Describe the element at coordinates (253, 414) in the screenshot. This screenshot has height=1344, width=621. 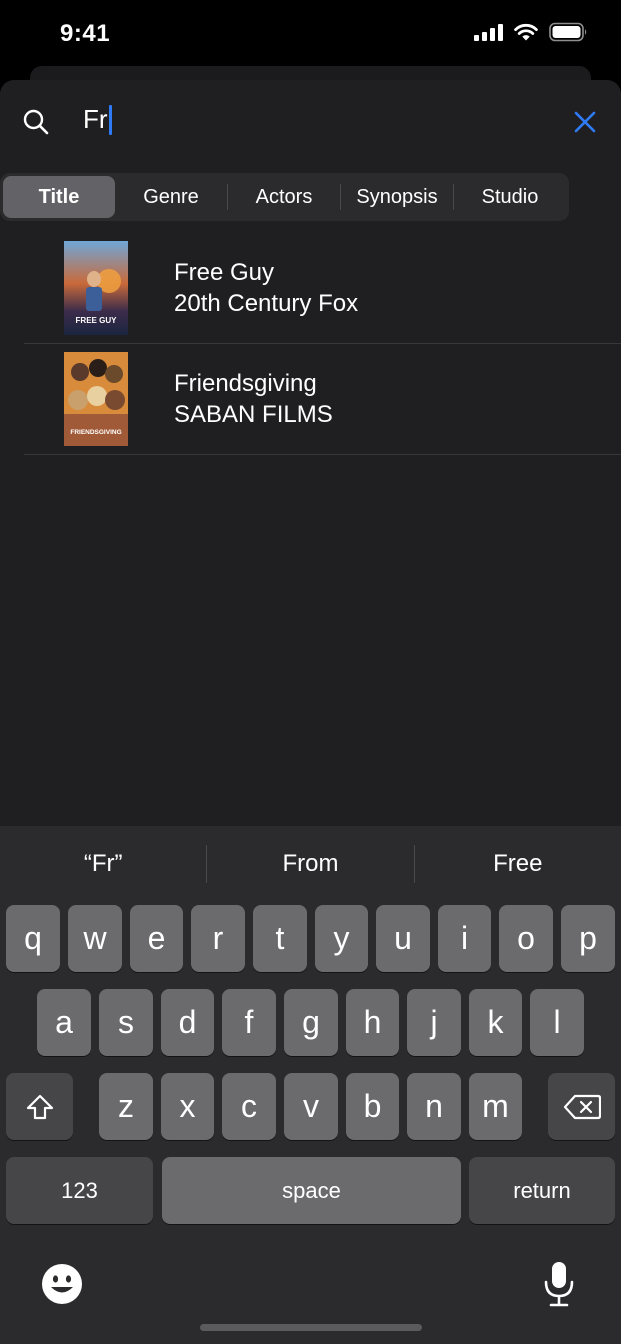
I see `movie-studio: SABAN FILMS` at that location.